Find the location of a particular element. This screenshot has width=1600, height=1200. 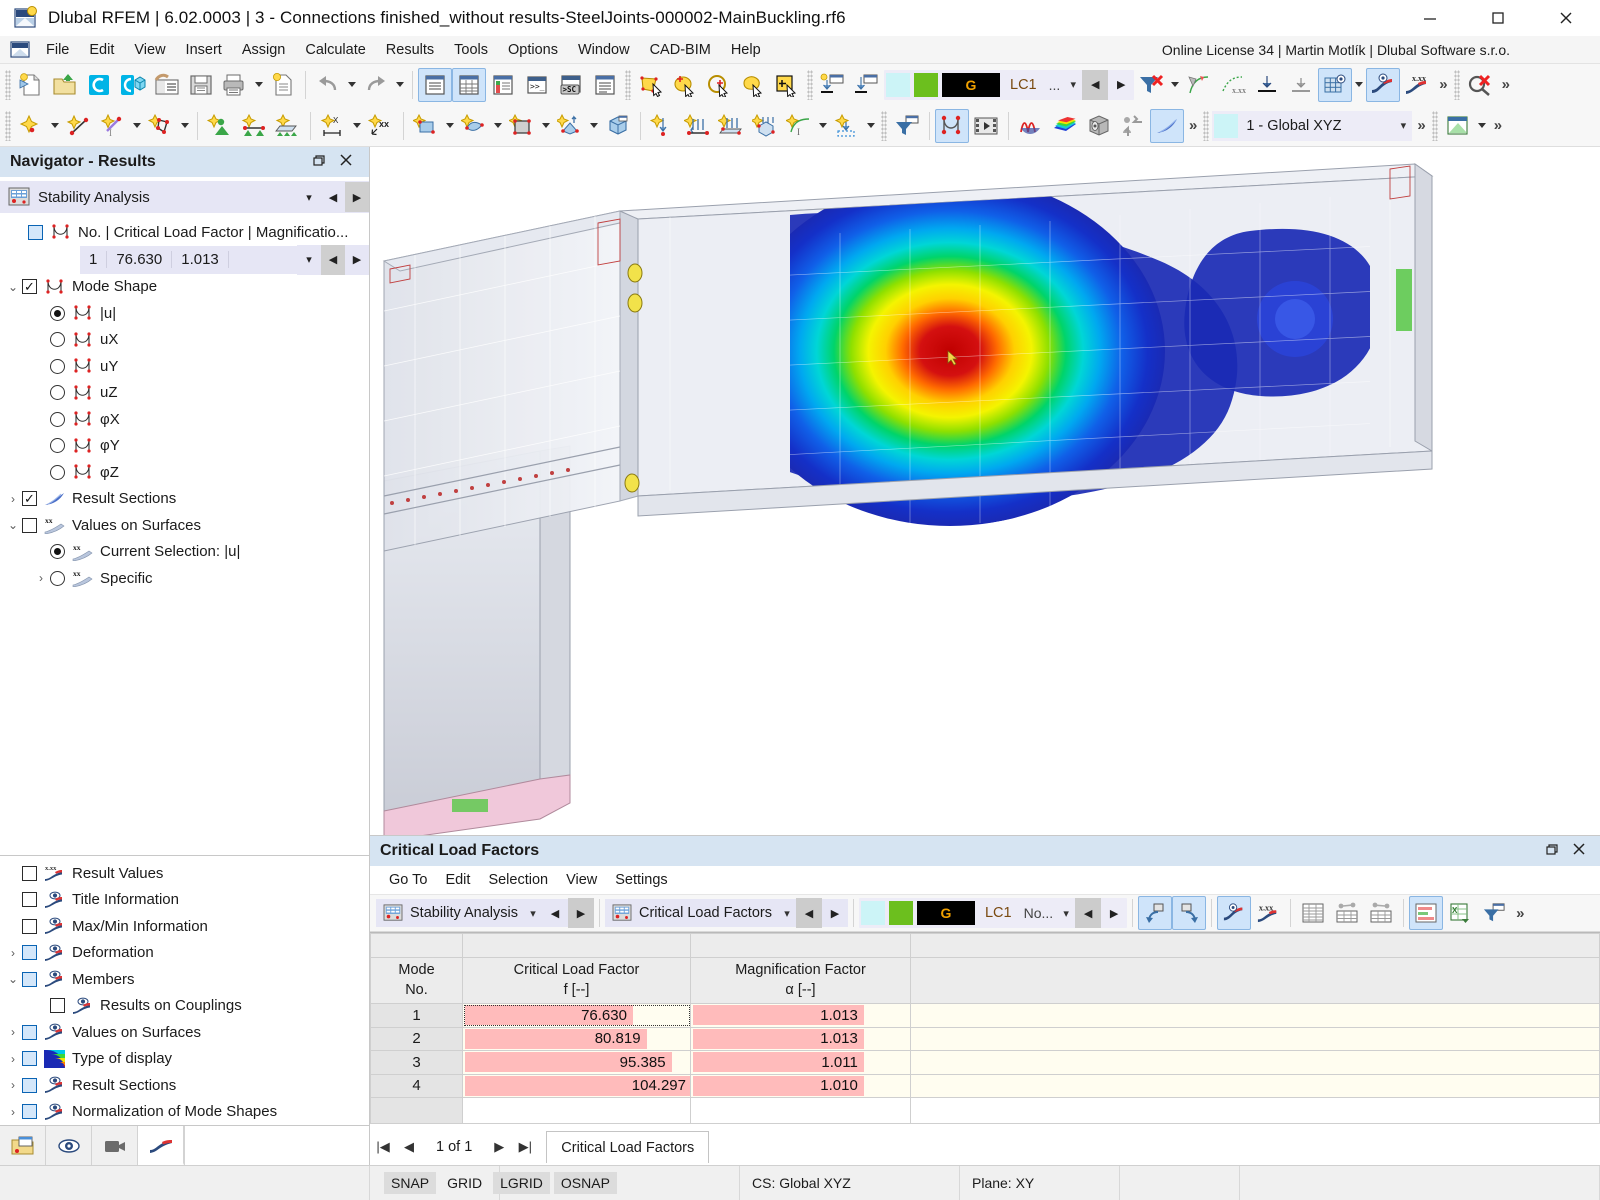

cell-critical-load-factor: 95.385 is located at coordinates (576, 1062).